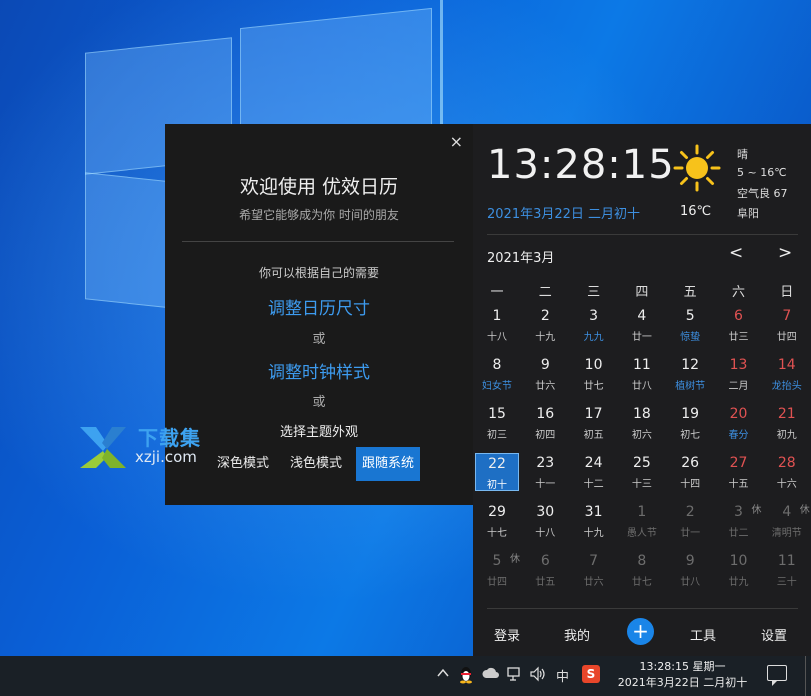 The width and height of the screenshot is (811, 696). What do you see at coordinates (443, 675) in the screenshot?
I see `chevron-up-icon` at bounding box center [443, 675].